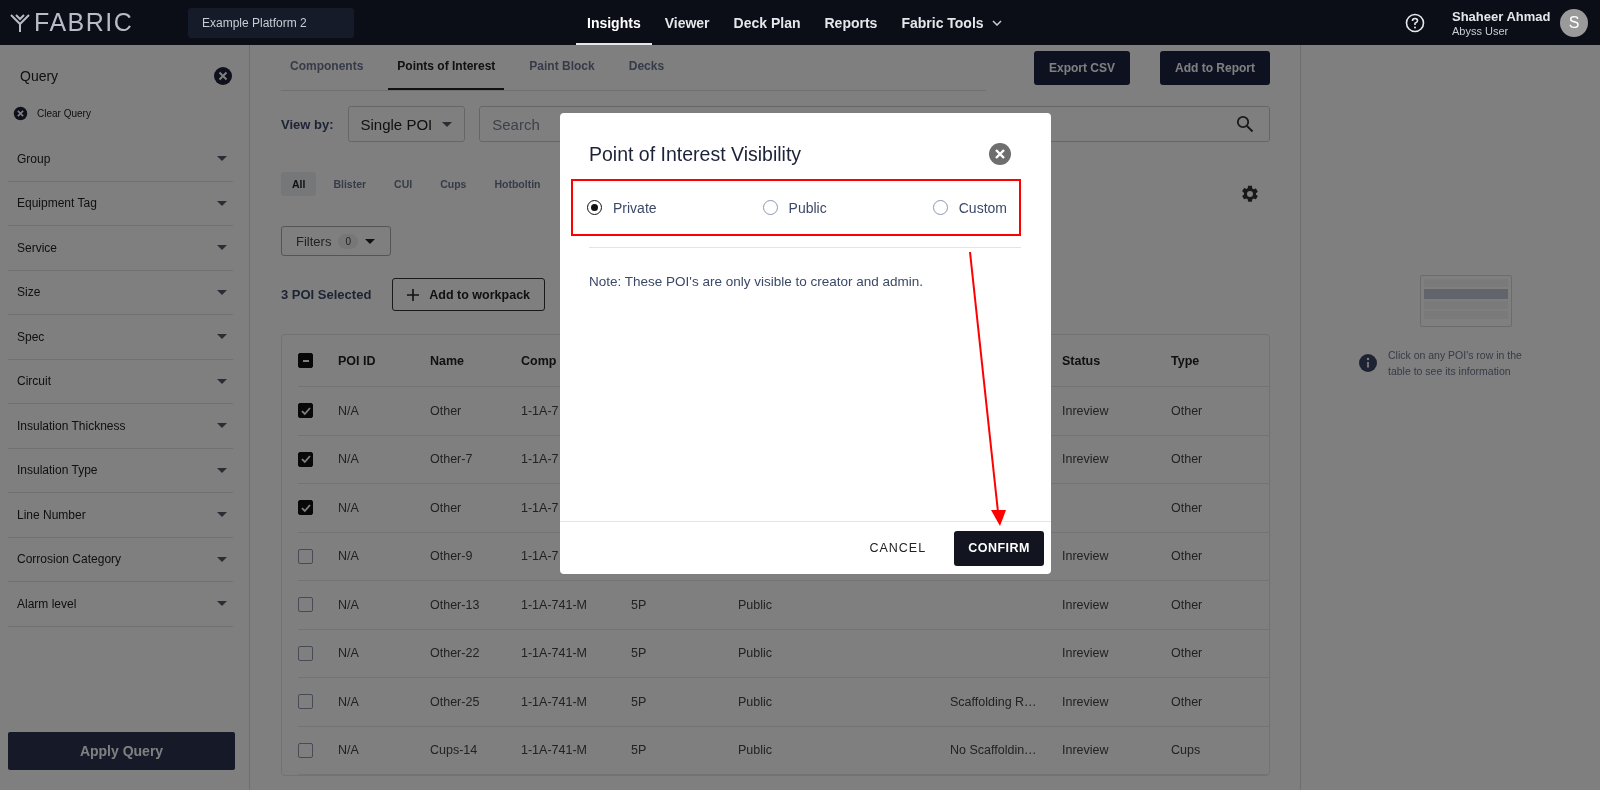 This screenshot has width=1600, height=790. Describe the element at coordinates (562, 67) in the screenshot. I see `tab: Paint Block` at that location.